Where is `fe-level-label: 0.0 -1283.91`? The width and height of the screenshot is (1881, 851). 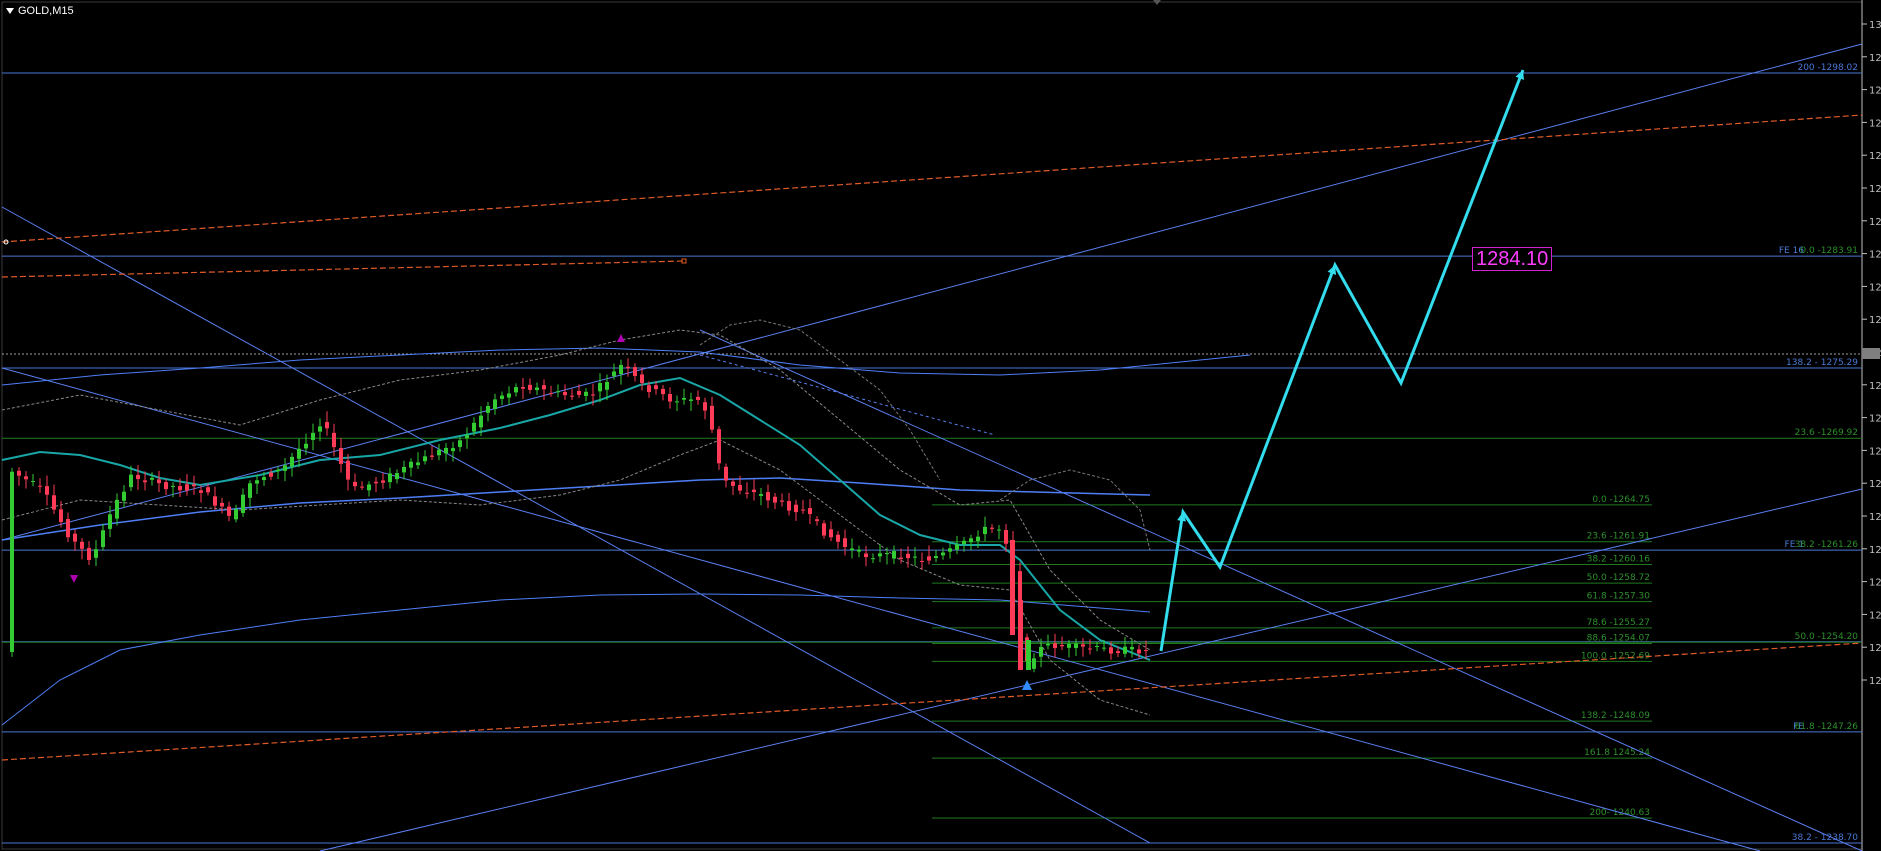 fe-level-label: 0.0 -1283.91 is located at coordinates (1829, 251).